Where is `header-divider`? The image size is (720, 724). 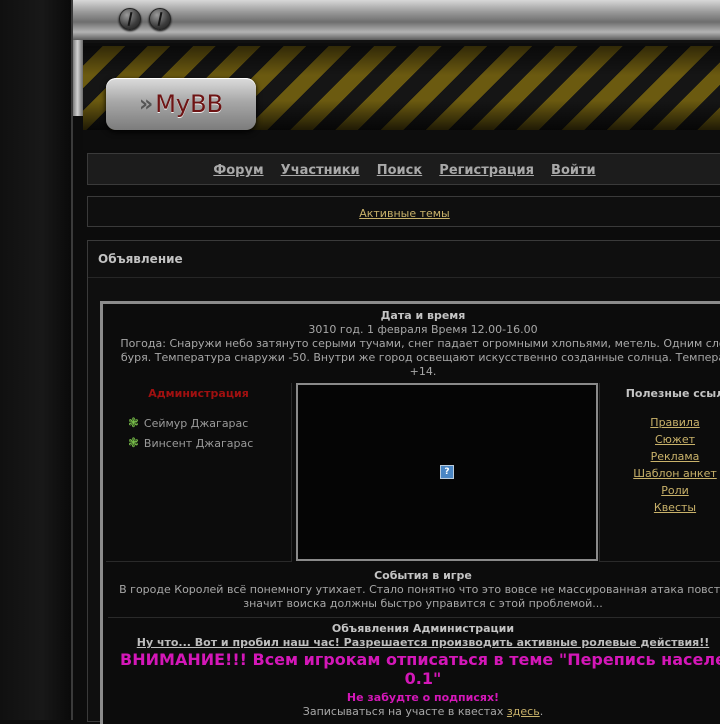
header-divider is located at coordinates (396, 41).